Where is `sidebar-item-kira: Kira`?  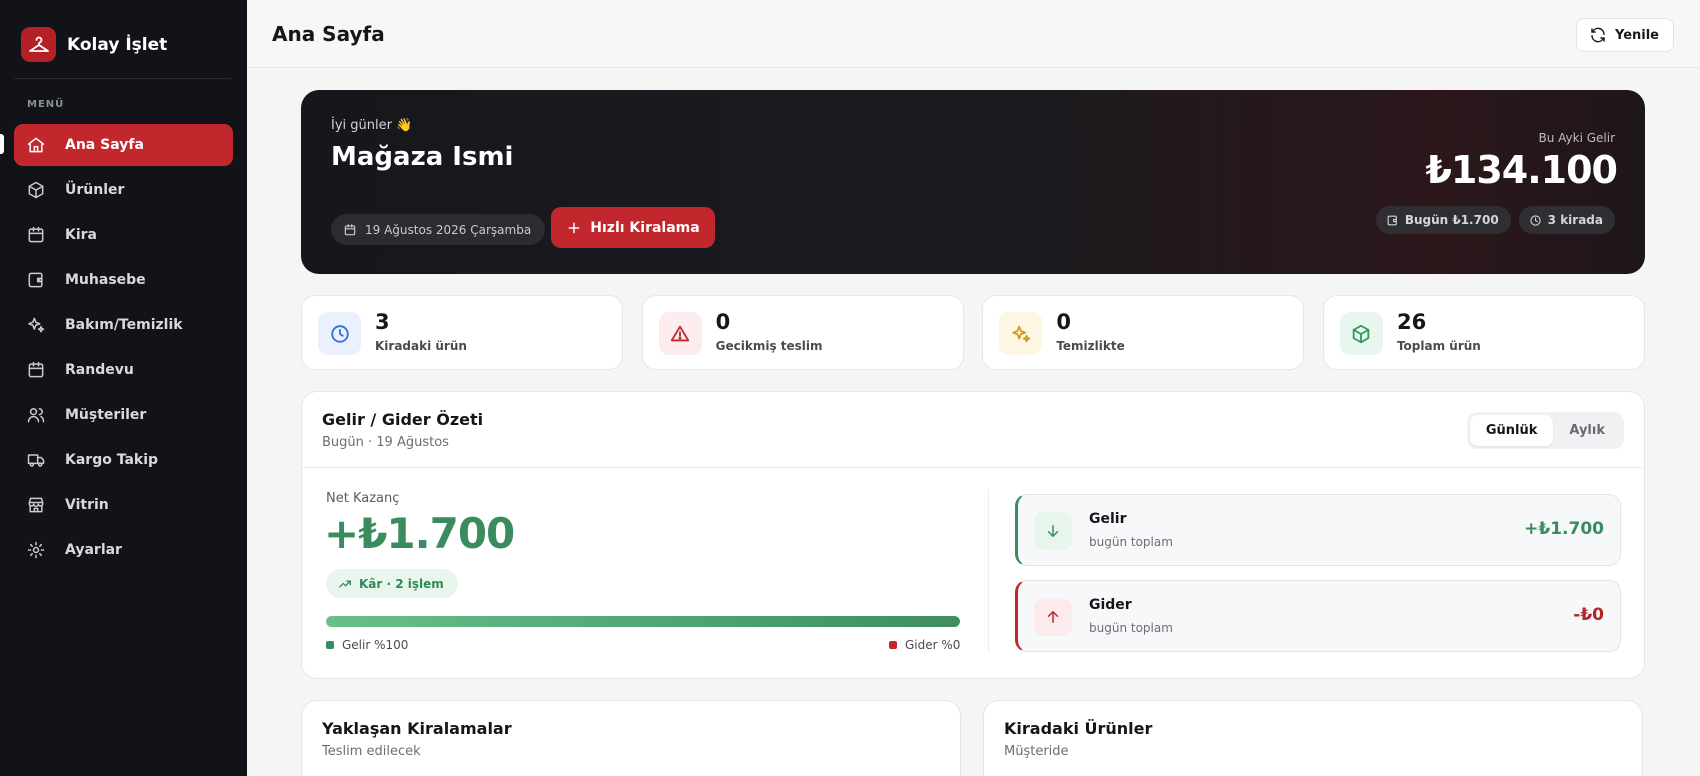
sidebar-item-kira: Kira is located at coordinates (123, 235).